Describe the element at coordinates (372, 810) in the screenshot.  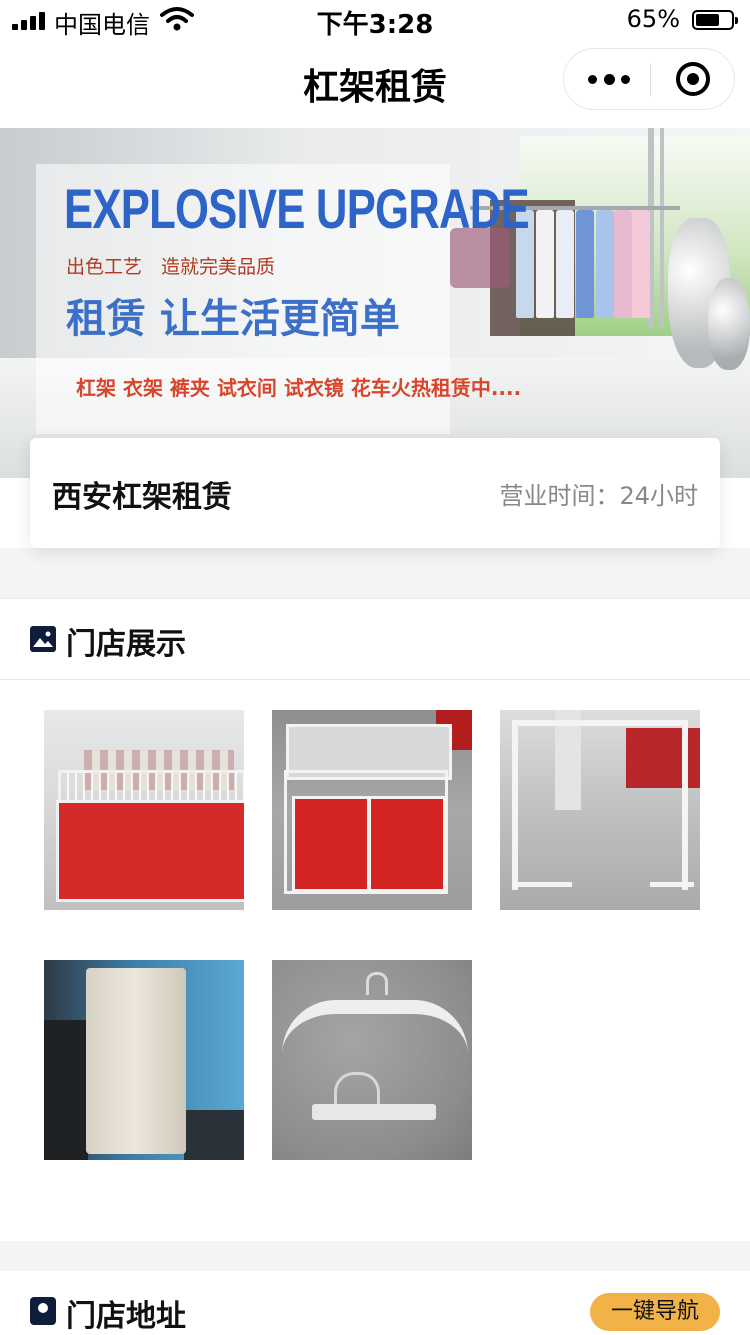
I see `gallery-photo-promo-cart` at that location.